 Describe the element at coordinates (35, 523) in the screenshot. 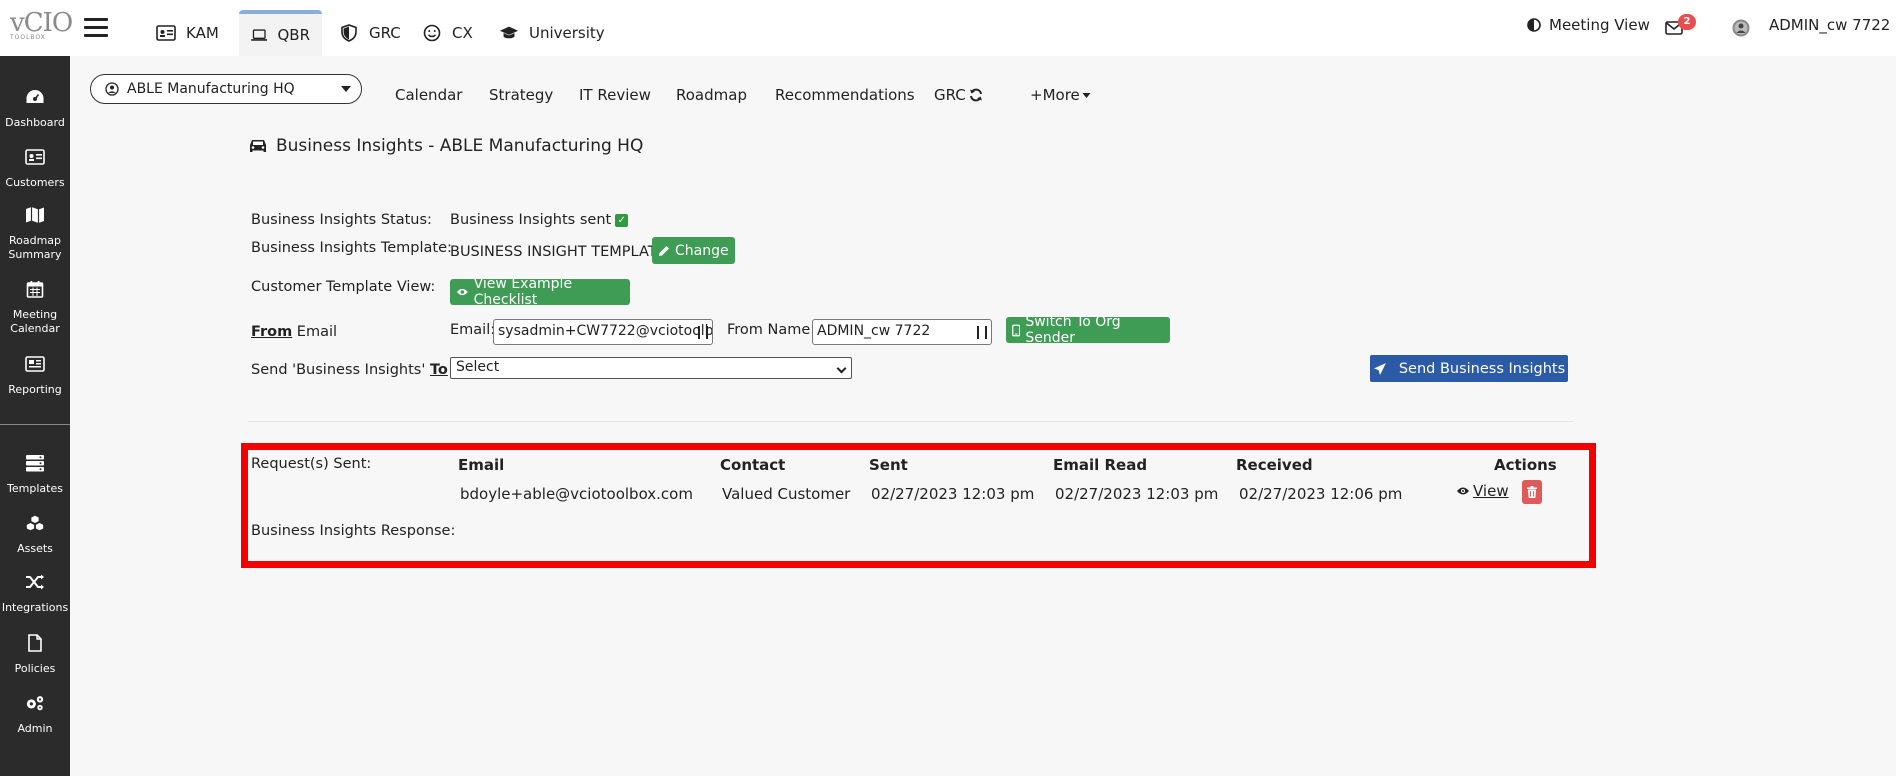

I see `cubes-icon` at that location.